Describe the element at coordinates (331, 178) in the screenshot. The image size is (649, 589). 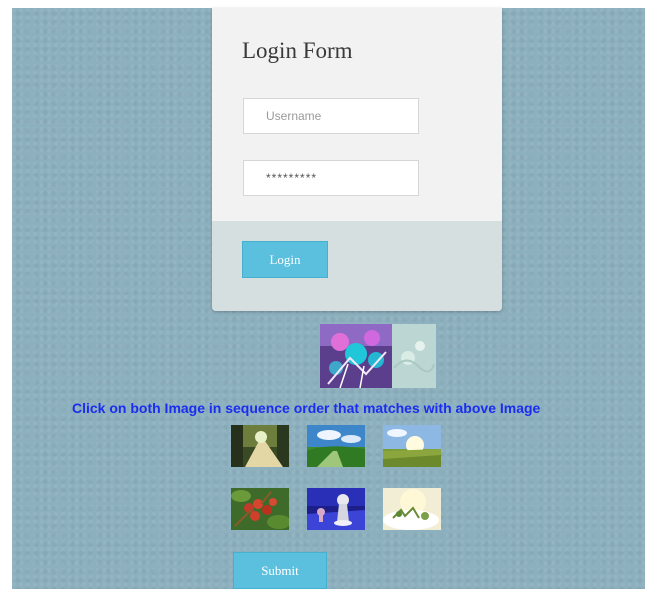
I see `password-input` at that location.